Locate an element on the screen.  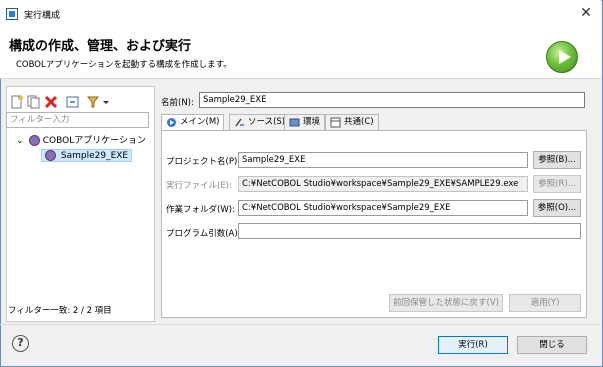
tab-main: メイン(M) is located at coordinates (193, 122).